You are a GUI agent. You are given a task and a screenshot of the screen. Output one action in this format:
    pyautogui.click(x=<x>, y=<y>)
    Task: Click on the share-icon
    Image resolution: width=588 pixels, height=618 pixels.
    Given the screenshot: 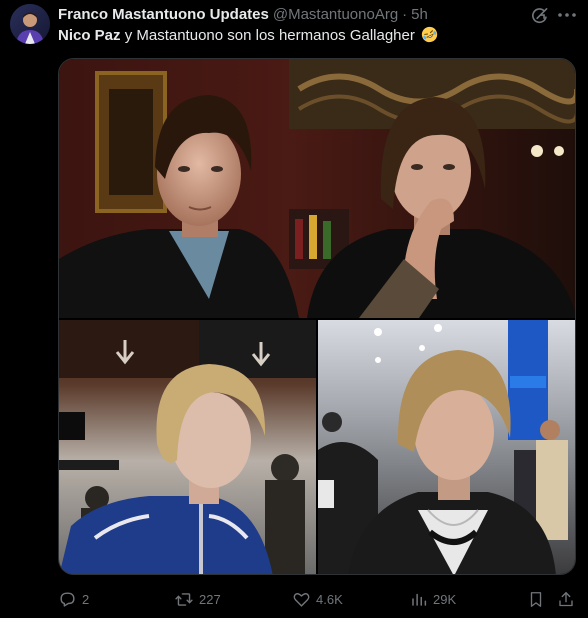 What is the action you would take?
    pyautogui.click(x=566, y=598)
    